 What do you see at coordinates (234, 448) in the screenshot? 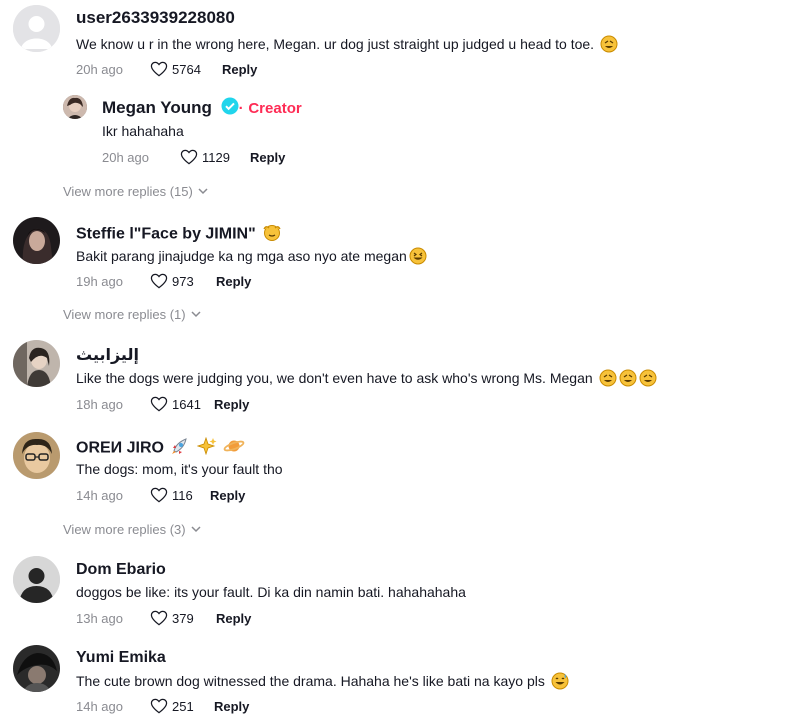
I see `planet-emoji-icon` at bounding box center [234, 448].